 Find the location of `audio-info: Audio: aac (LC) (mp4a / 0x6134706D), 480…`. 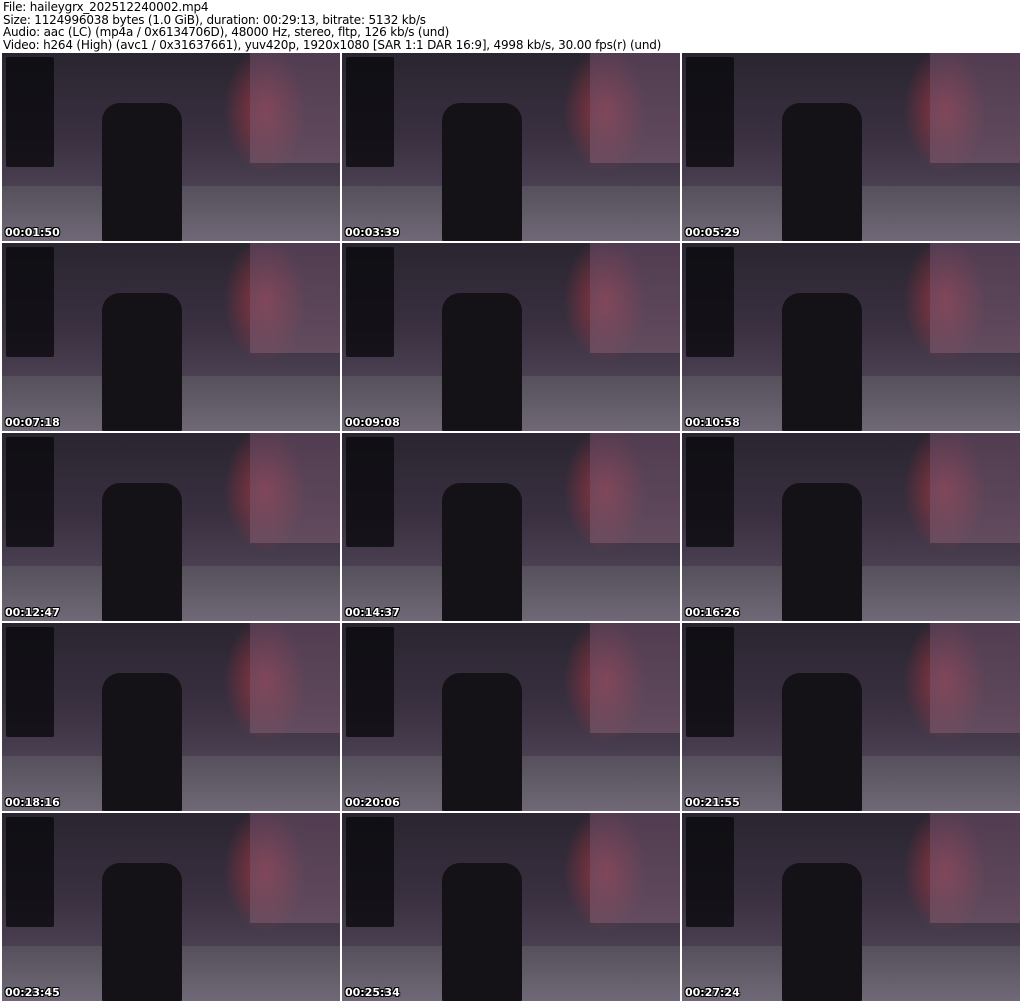

audio-info: Audio: aac (LC) (mp4a / 0x6134706D), 480… is located at coordinates (226, 32).